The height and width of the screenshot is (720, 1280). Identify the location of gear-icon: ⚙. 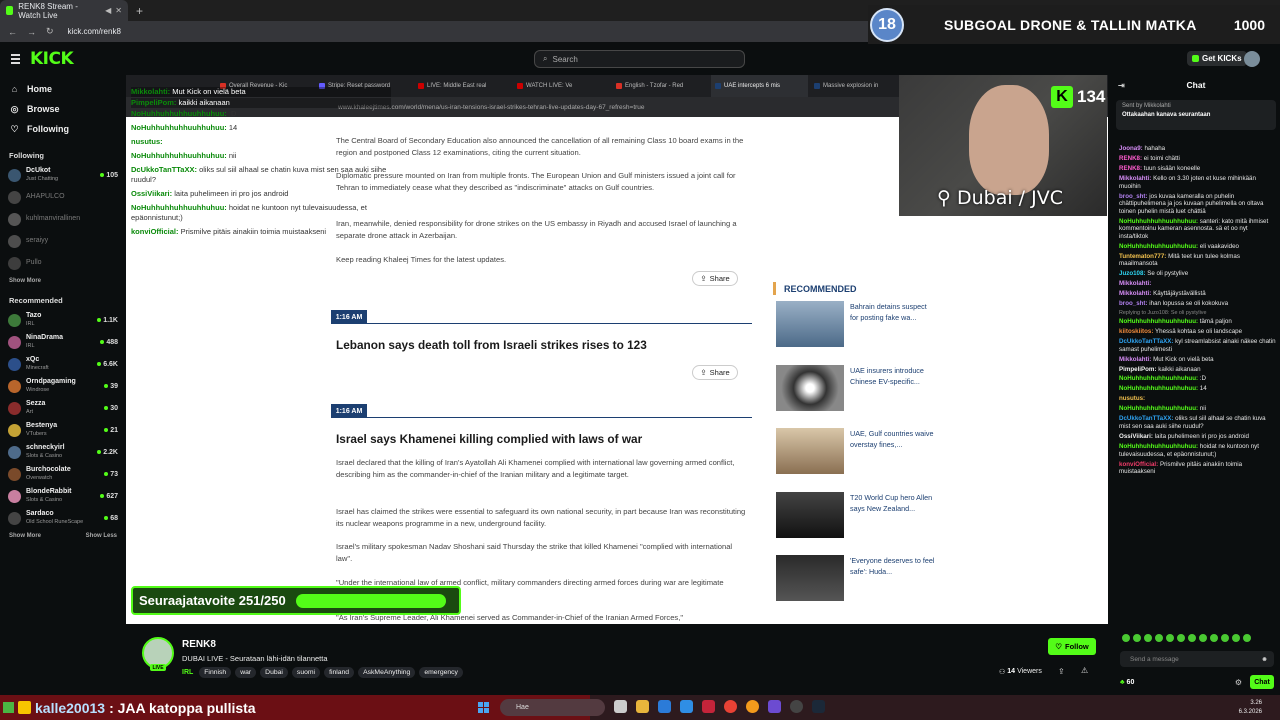
(1238, 682).